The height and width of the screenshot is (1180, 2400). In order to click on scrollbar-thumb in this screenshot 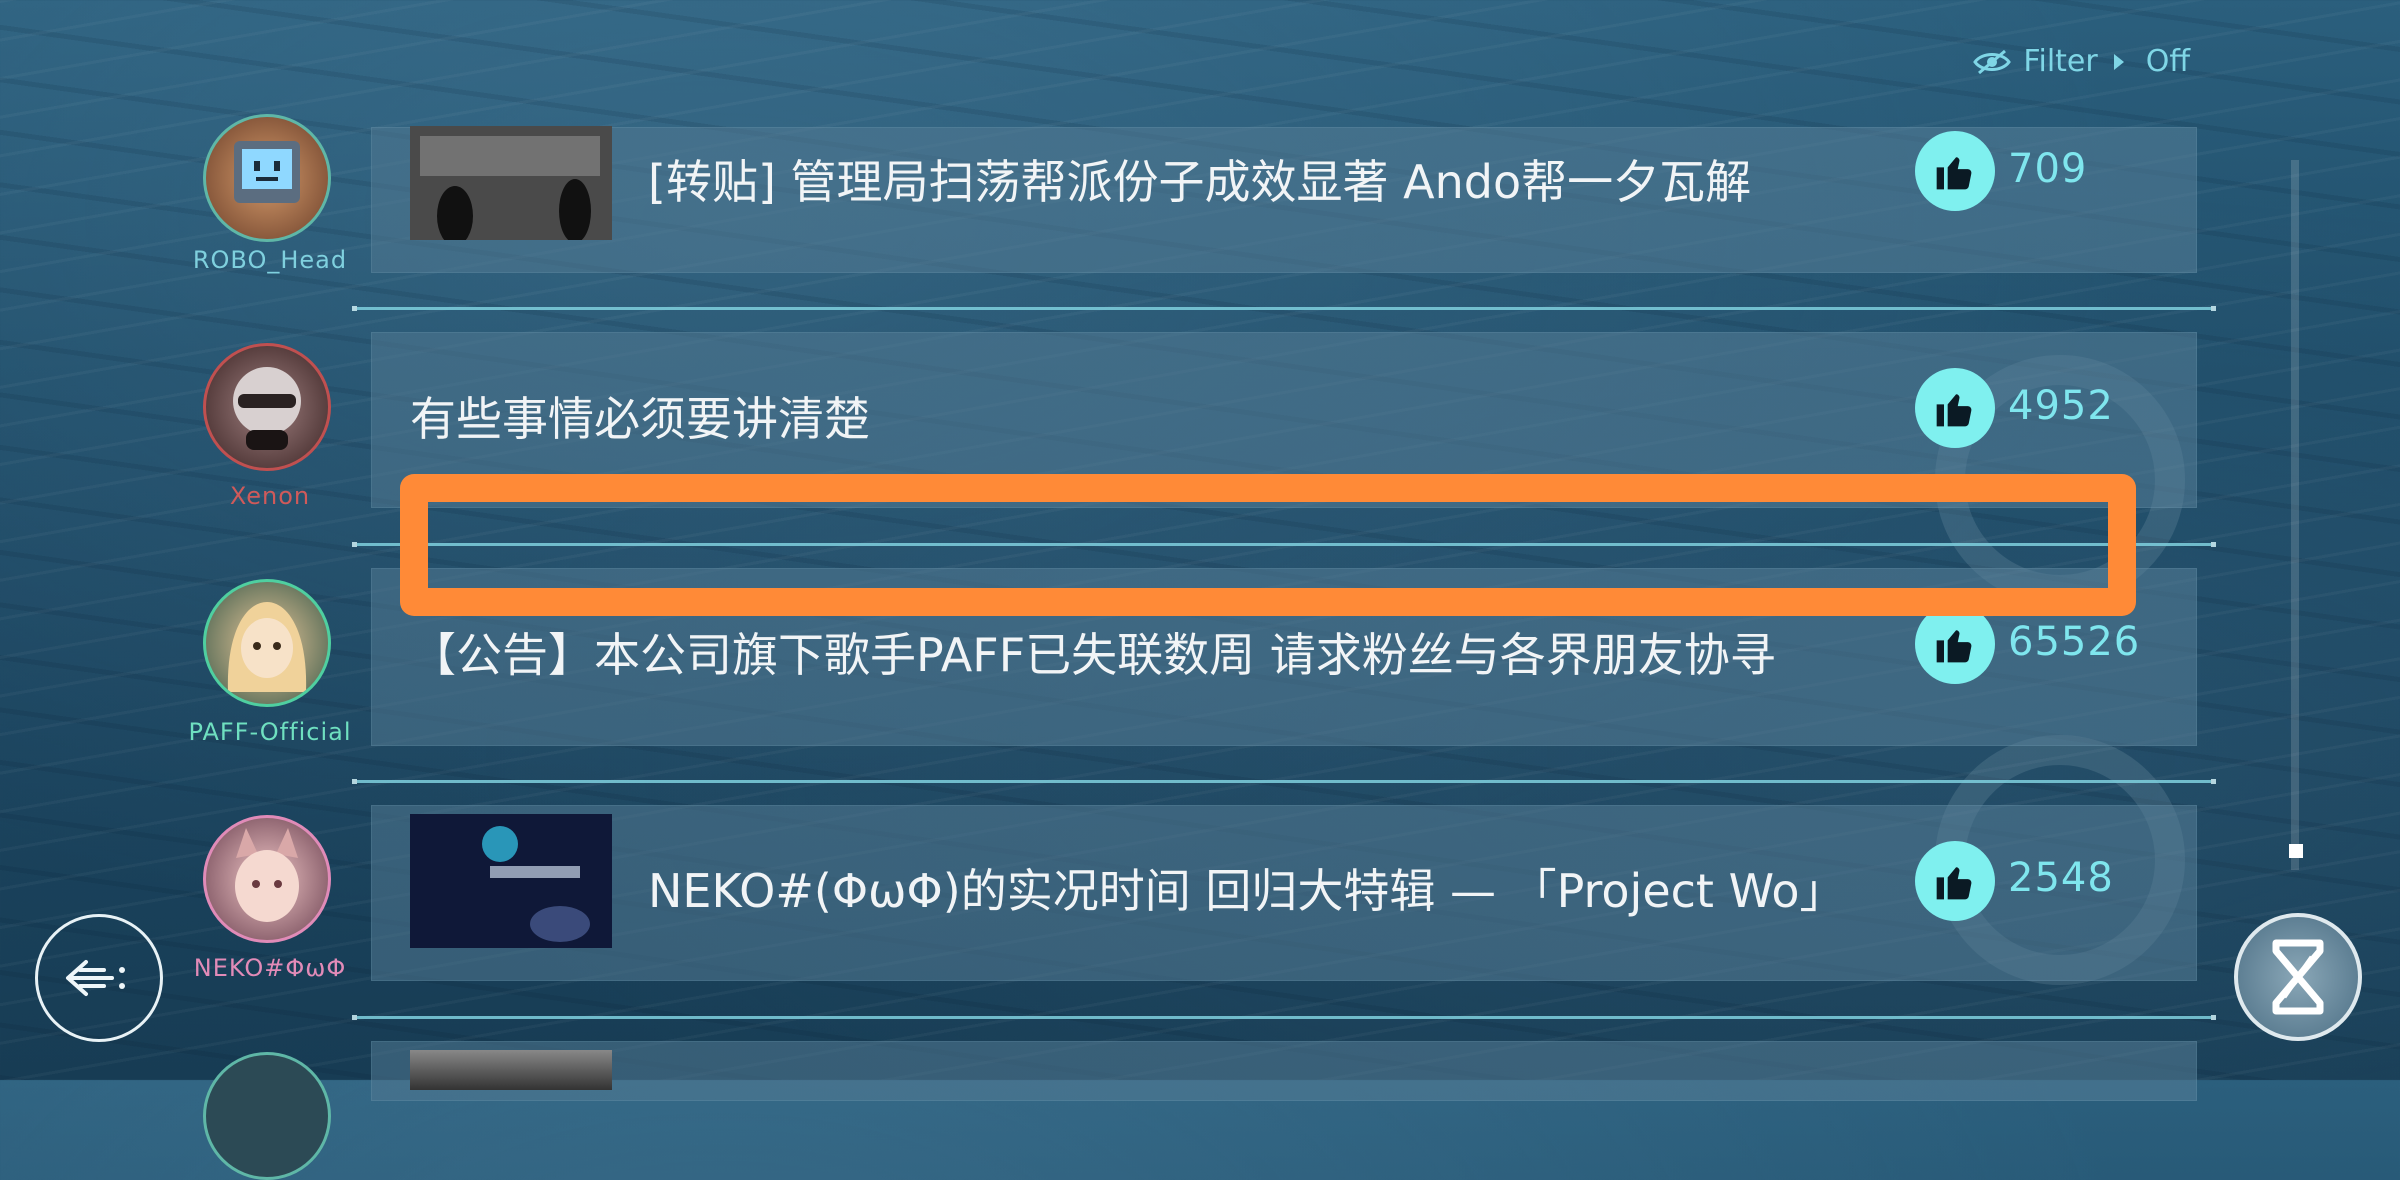, I will do `click(2296, 851)`.